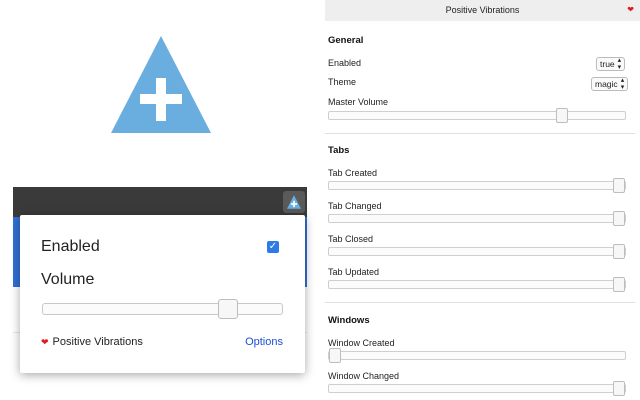 Image resolution: width=640 pixels, height=400 pixels. What do you see at coordinates (619, 218) in the screenshot?
I see `tab-changed-slider-thumb` at bounding box center [619, 218].